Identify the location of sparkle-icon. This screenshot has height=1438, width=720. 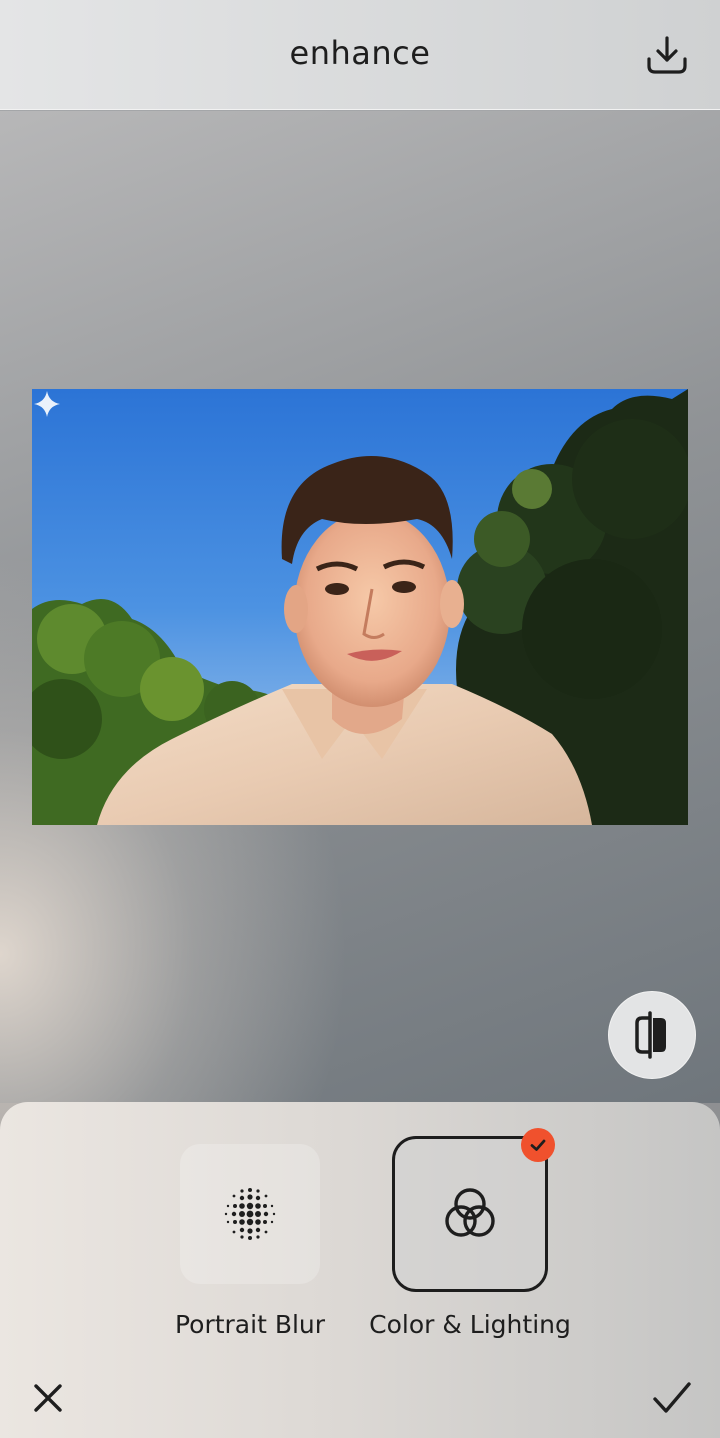
(47, 404).